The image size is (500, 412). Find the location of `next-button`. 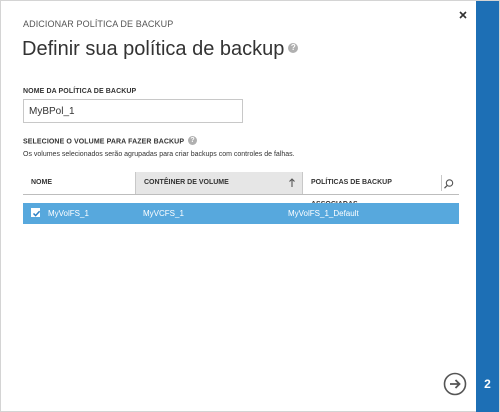

next-button is located at coordinates (455, 384).